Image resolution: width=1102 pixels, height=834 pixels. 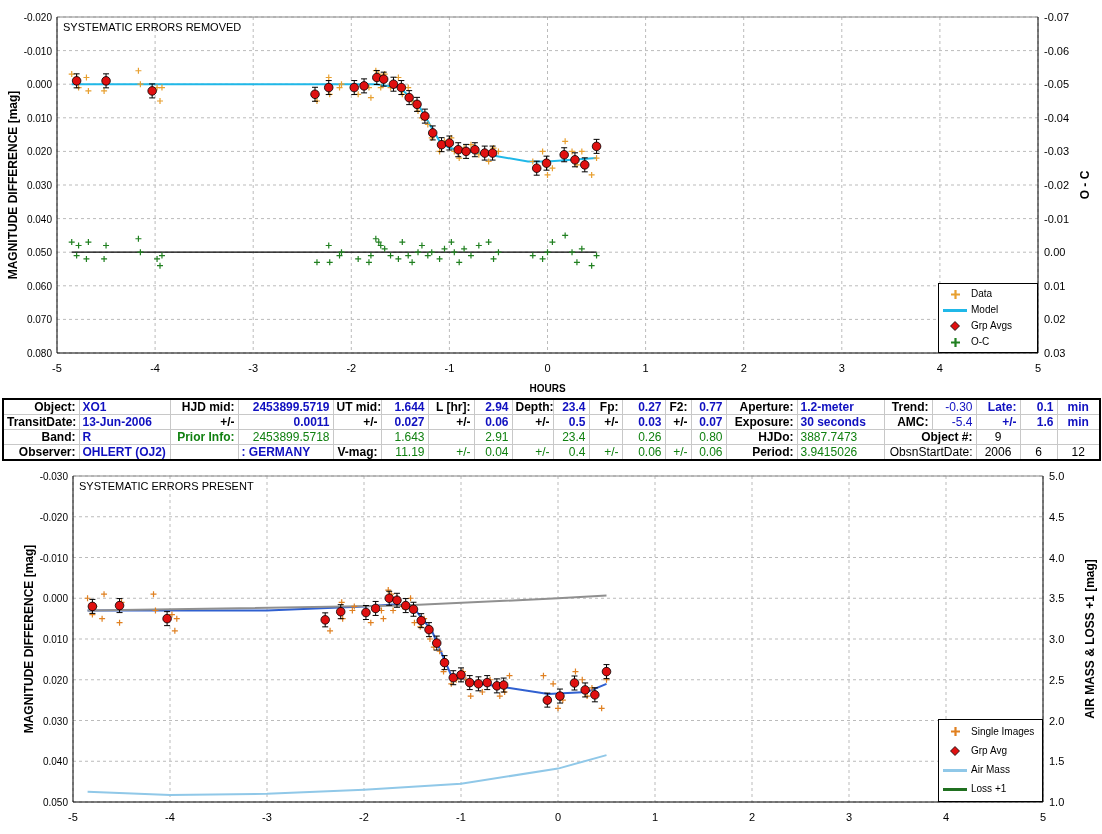 What do you see at coordinates (1055, 252) in the screenshot?
I see `axis-tick-label: 0.00` at bounding box center [1055, 252].